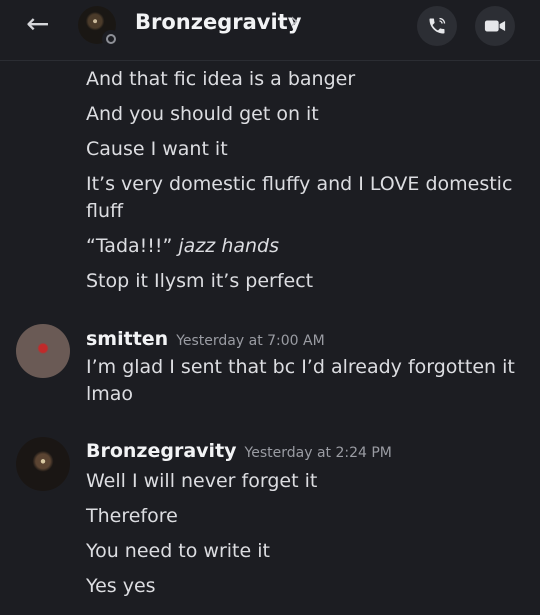 The width and height of the screenshot is (540, 615). I want to click on status-offline-icon, so click(111, 39).